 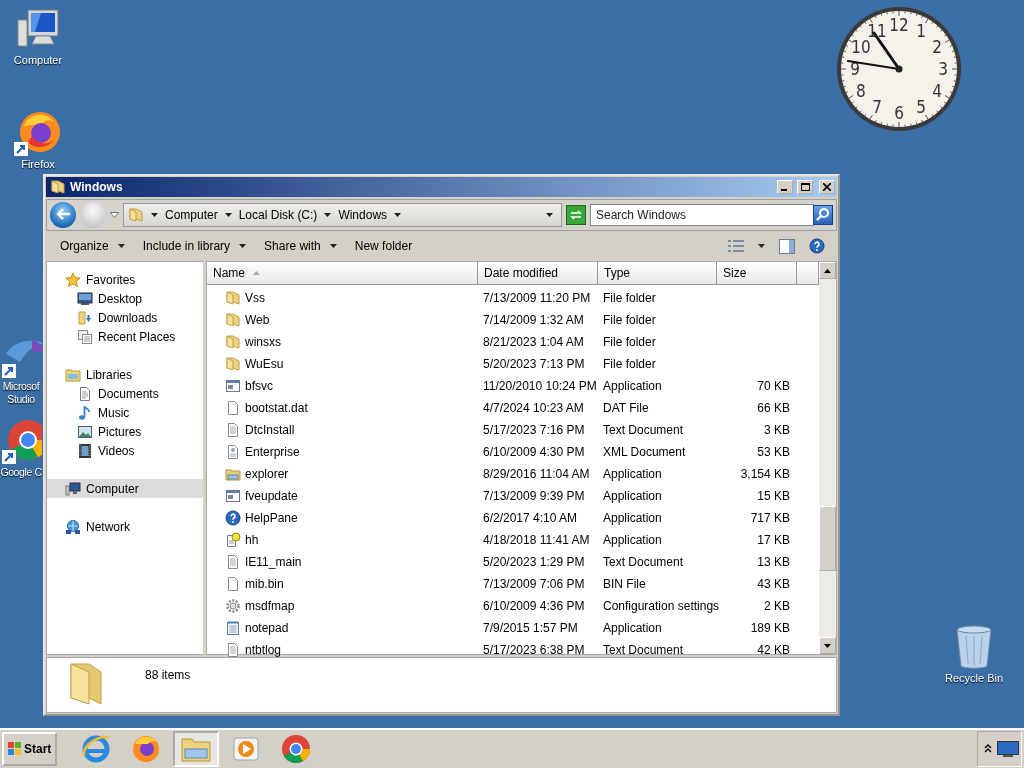 What do you see at coordinates (194, 246) in the screenshot?
I see `toolbar-button: Include in library` at bounding box center [194, 246].